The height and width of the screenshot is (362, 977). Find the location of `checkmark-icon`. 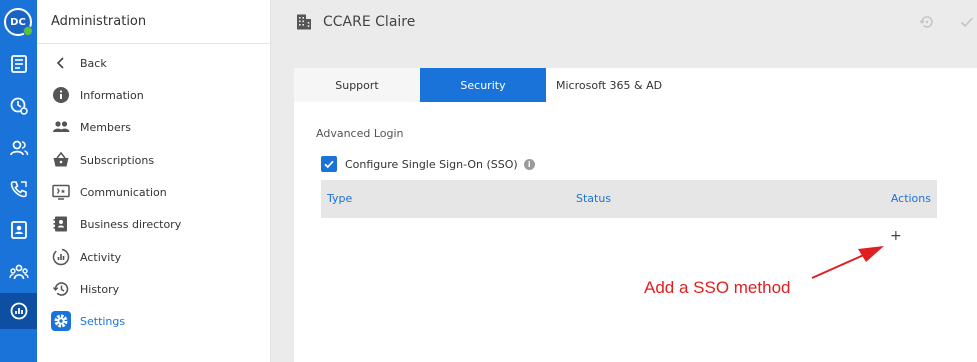

checkmark-icon is located at coordinates (329, 164).